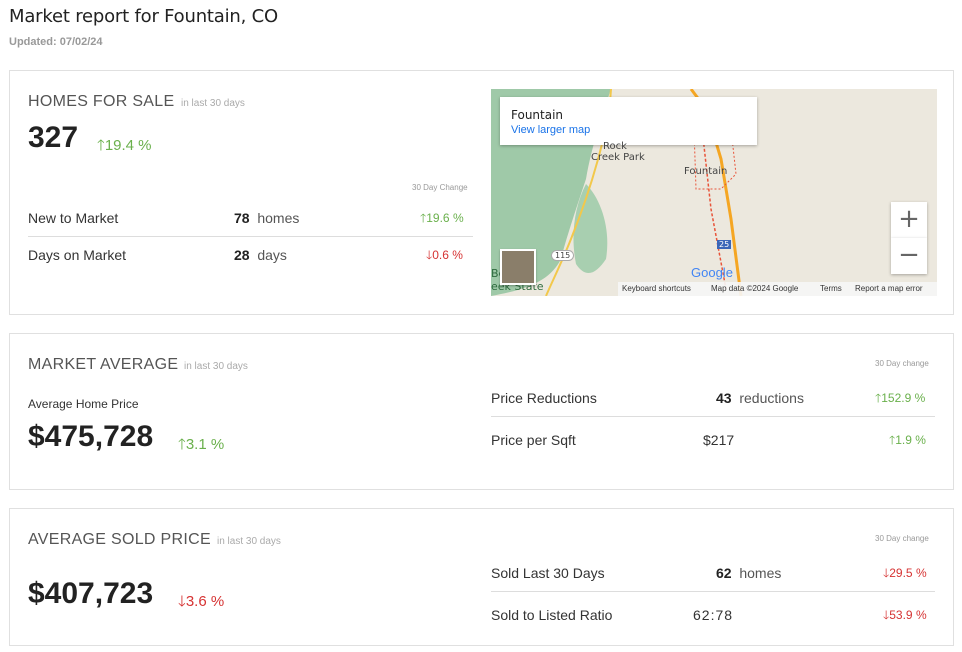 This screenshot has height=652, width=962. Describe the element at coordinates (518, 267) in the screenshot. I see `map-satellite-thumbnail` at that location.